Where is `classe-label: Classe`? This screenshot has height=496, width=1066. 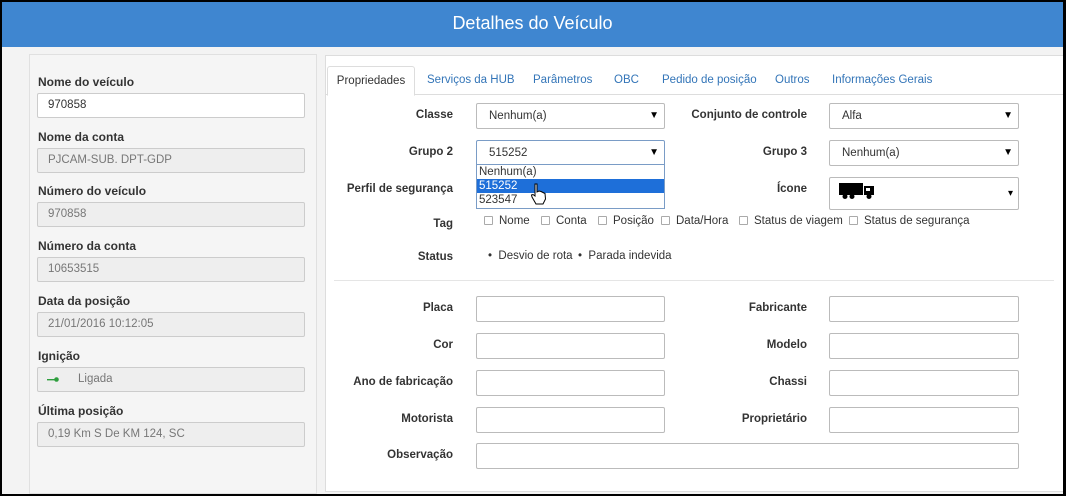 classe-label: Classe is located at coordinates (434, 115).